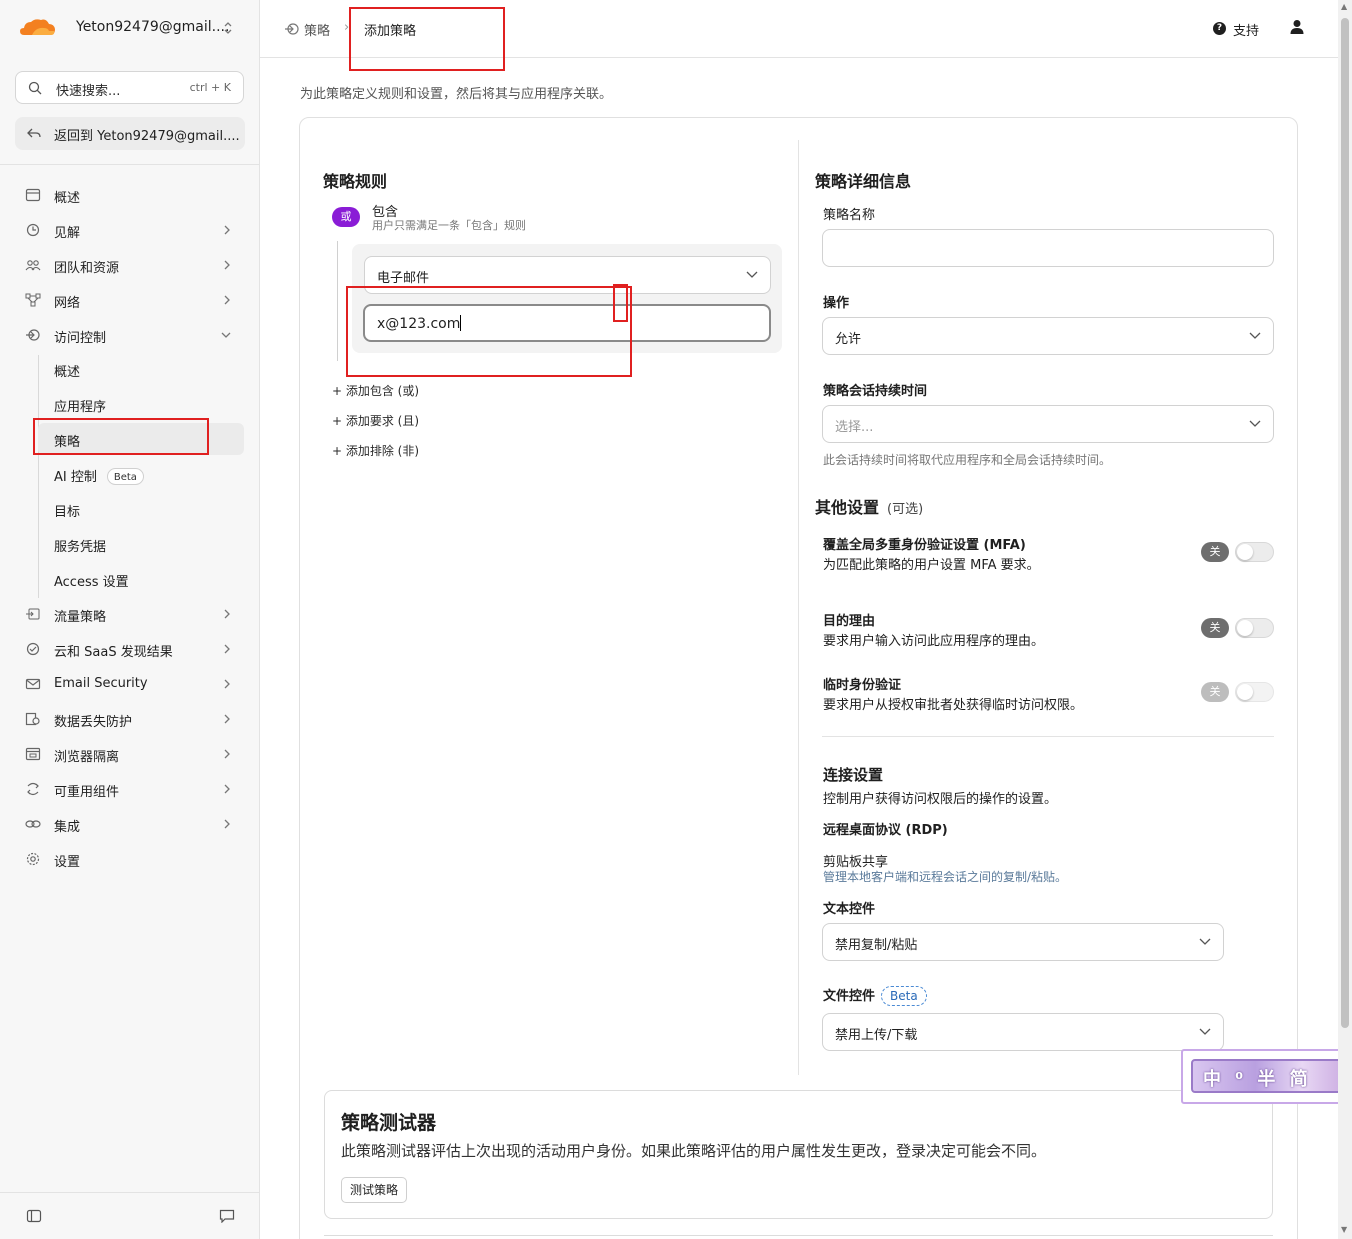  I want to click on connection-settings-title: 连接设置, so click(853, 775).